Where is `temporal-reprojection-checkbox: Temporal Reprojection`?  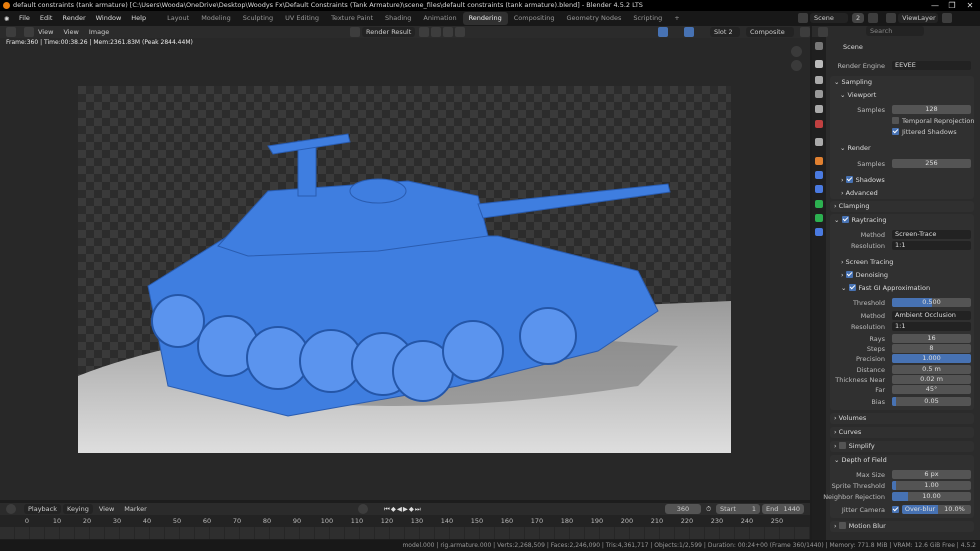
temporal-reprojection-checkbox: Temporal Reprojection is located at coordinates (936, 121).